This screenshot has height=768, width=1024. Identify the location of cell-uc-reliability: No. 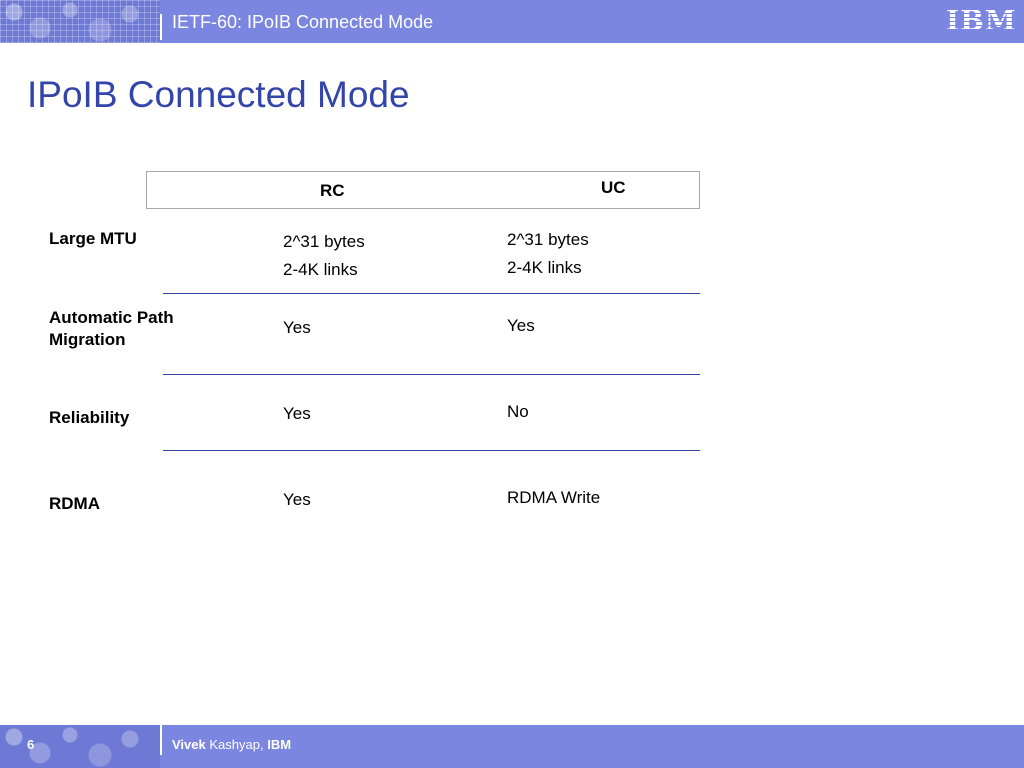
(518, 411).